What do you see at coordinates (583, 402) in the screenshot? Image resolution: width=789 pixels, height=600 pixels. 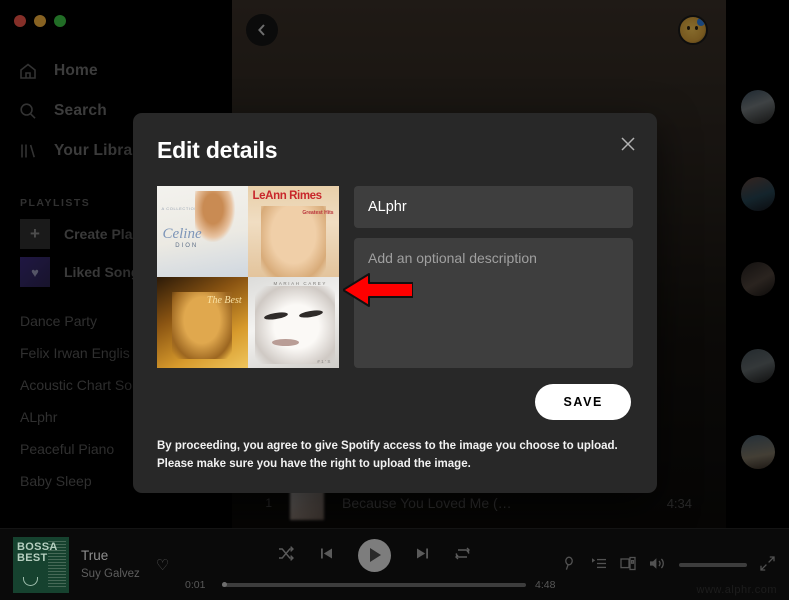 I see `save-button: SAVE` at bounding box center [583, 402].